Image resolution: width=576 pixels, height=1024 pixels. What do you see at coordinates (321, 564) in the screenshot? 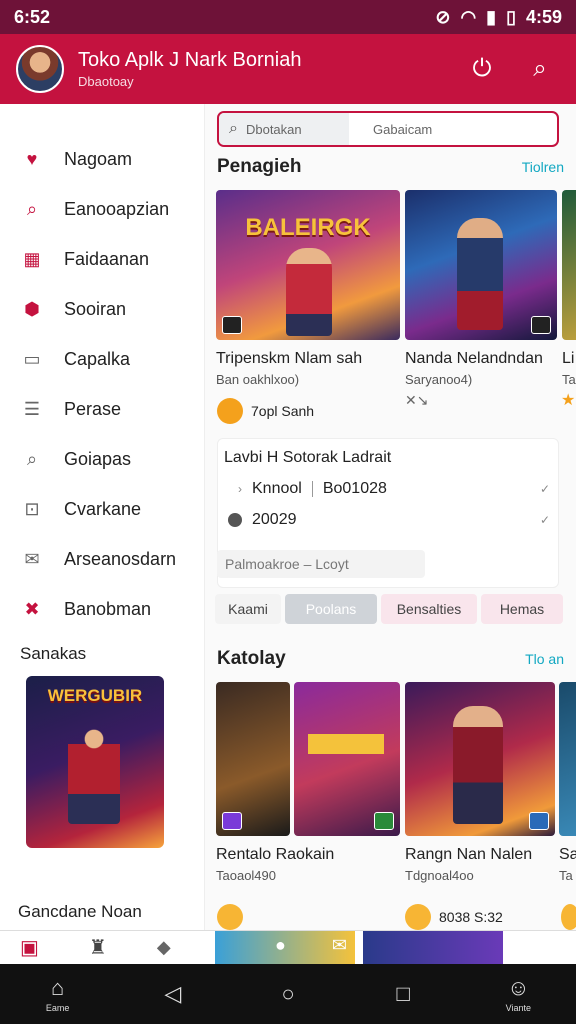
I see `panel-input-field: Palmoakroe – Lcoyt` at bounding box center [321, 564].